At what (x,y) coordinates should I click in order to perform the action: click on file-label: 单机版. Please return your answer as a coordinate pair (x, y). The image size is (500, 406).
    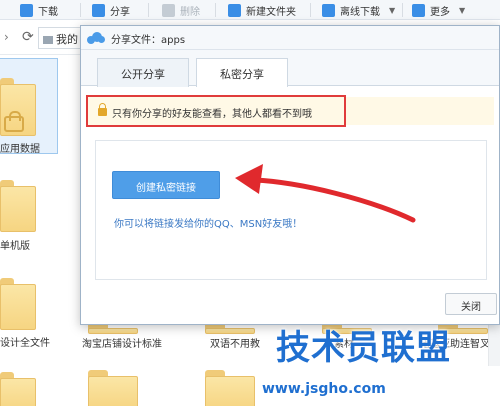
    Looking at the image, I should click on (15, 246).